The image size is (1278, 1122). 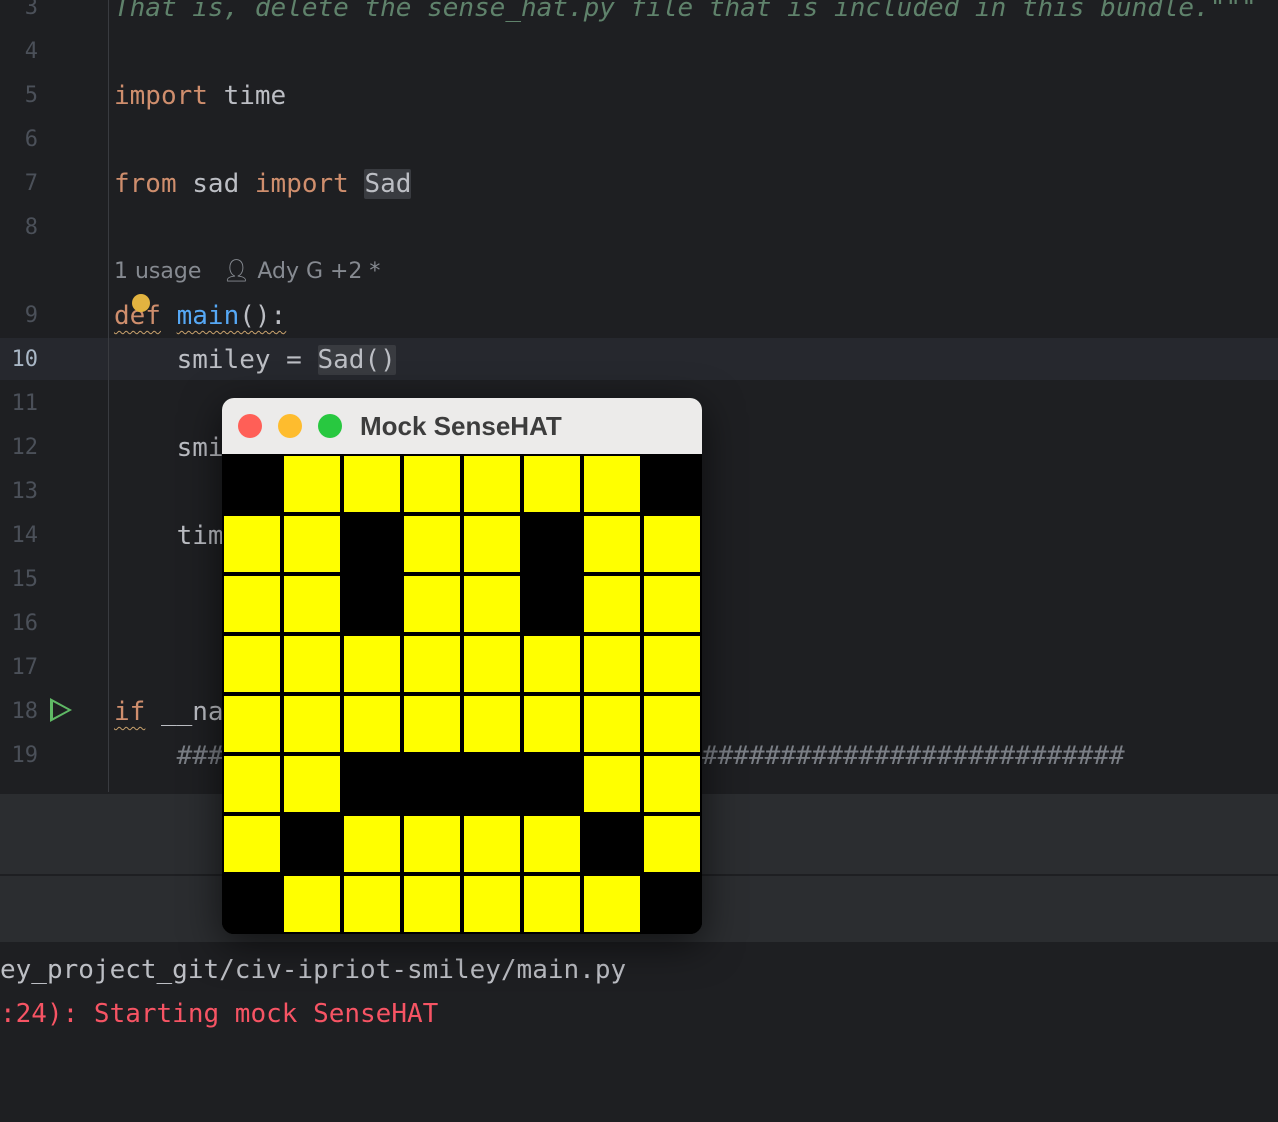 I want to click on minimize-button, so click(x=290, y=426).